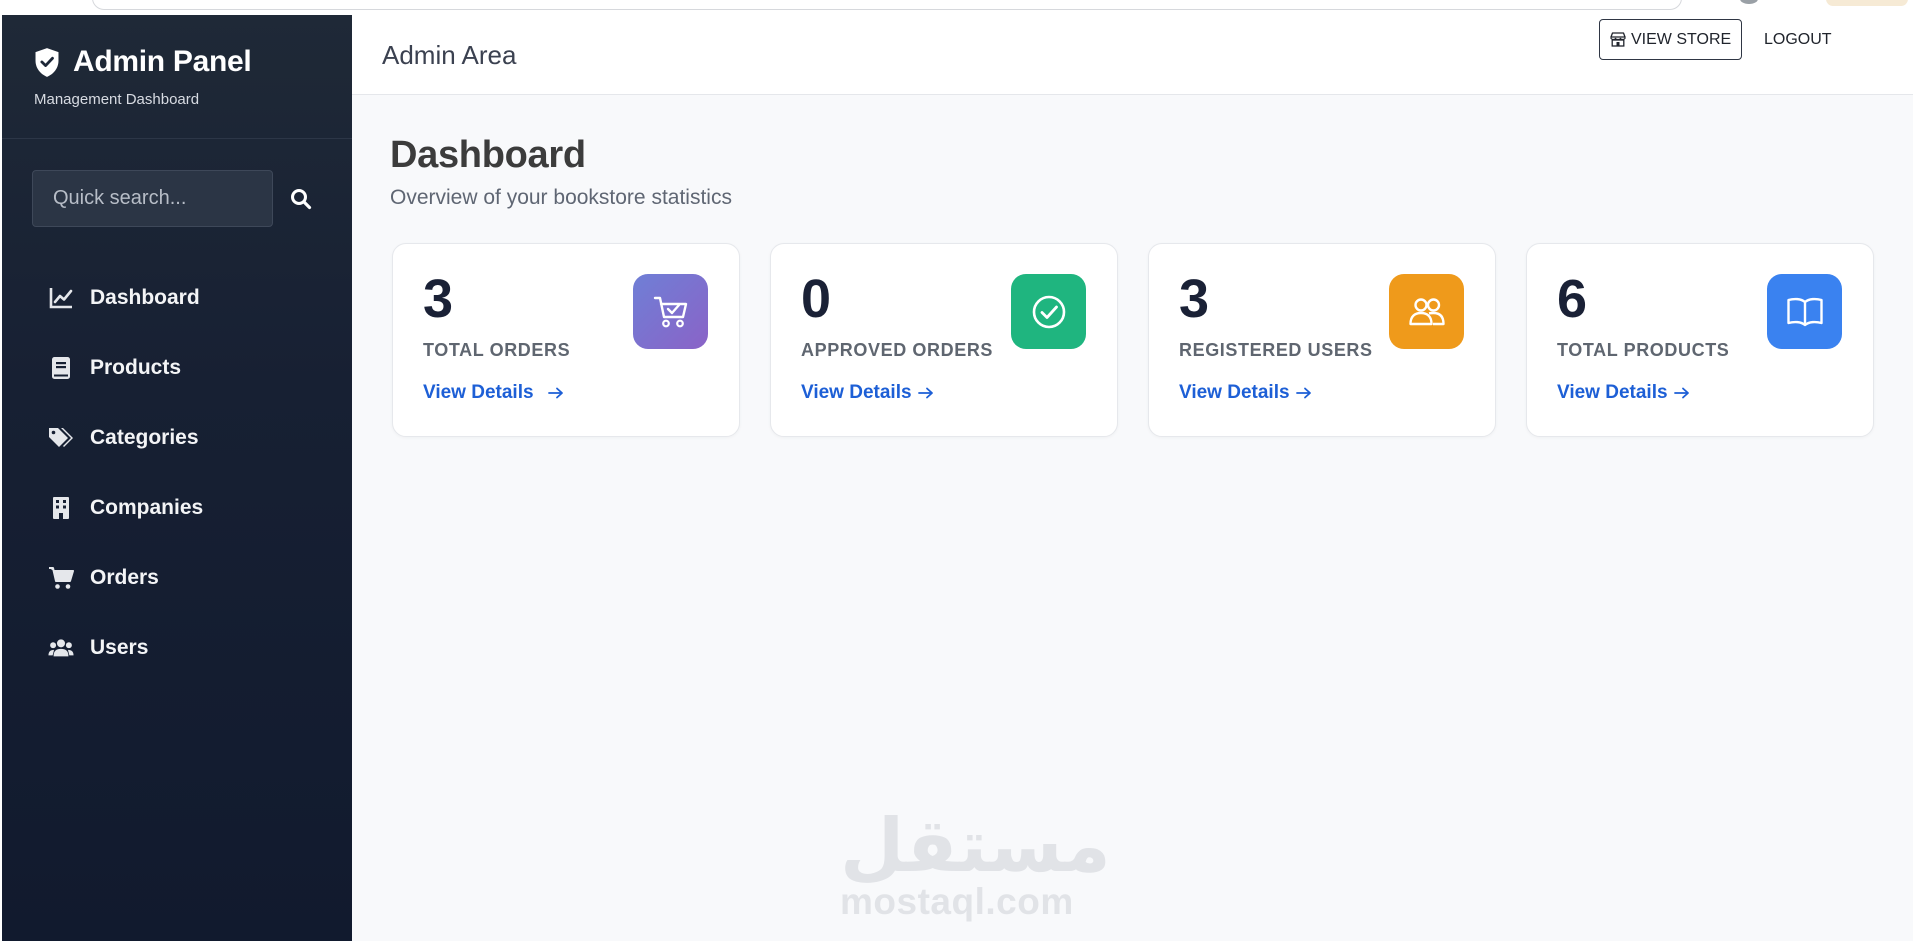 The width and height of the screenshot is (1917, 941). Describe the element at coordinates (117, 99) in the screenshot. I see `brand-subtitle: Management Dashboard` at that location.